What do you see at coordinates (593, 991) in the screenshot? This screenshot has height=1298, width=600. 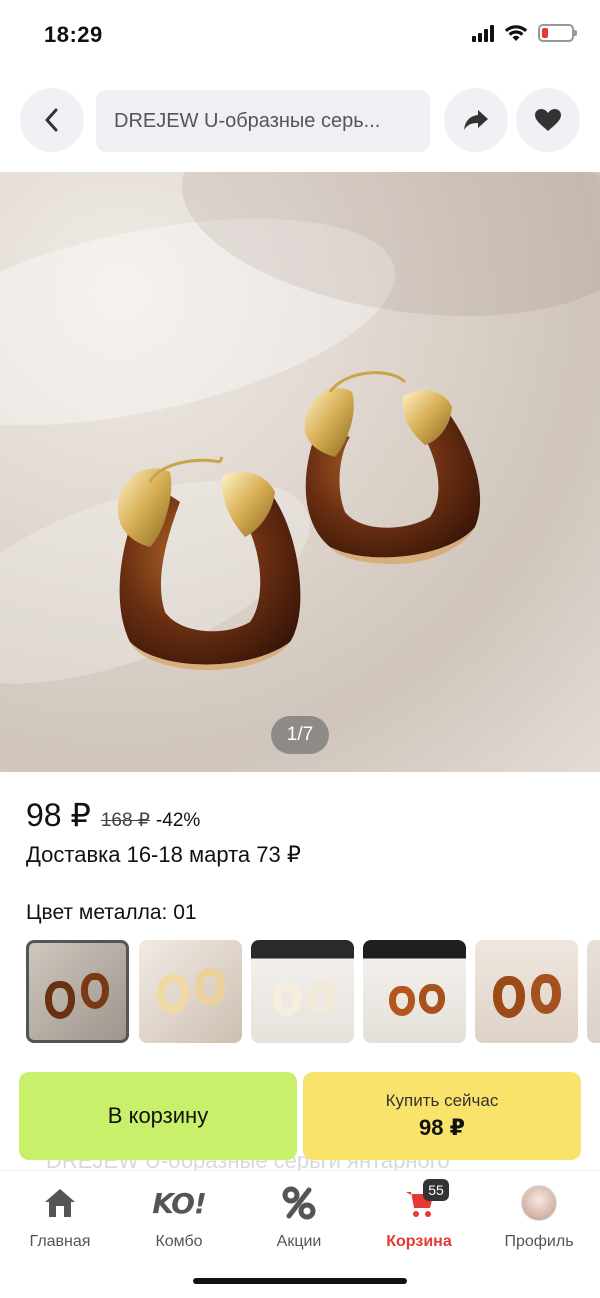 I see `variant-thumb-partial` at bounding box center [593, 991].